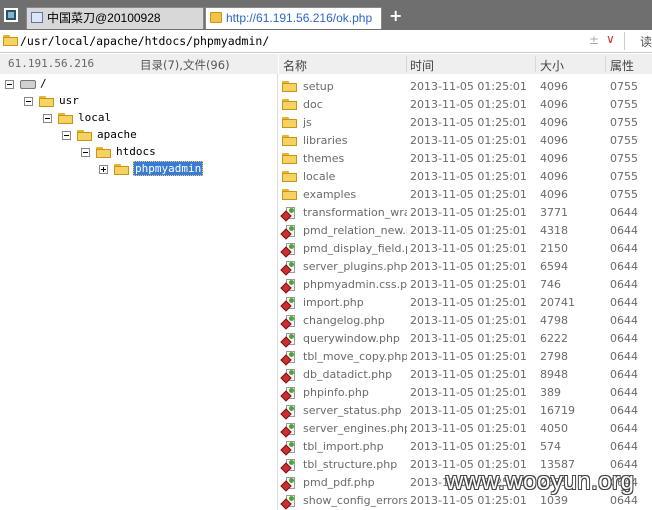 The image size is (652, 510). What do you see at coordinates (95, 117) in the screenshot?
I see `tree-label: local` at bounding box center [95, 117].